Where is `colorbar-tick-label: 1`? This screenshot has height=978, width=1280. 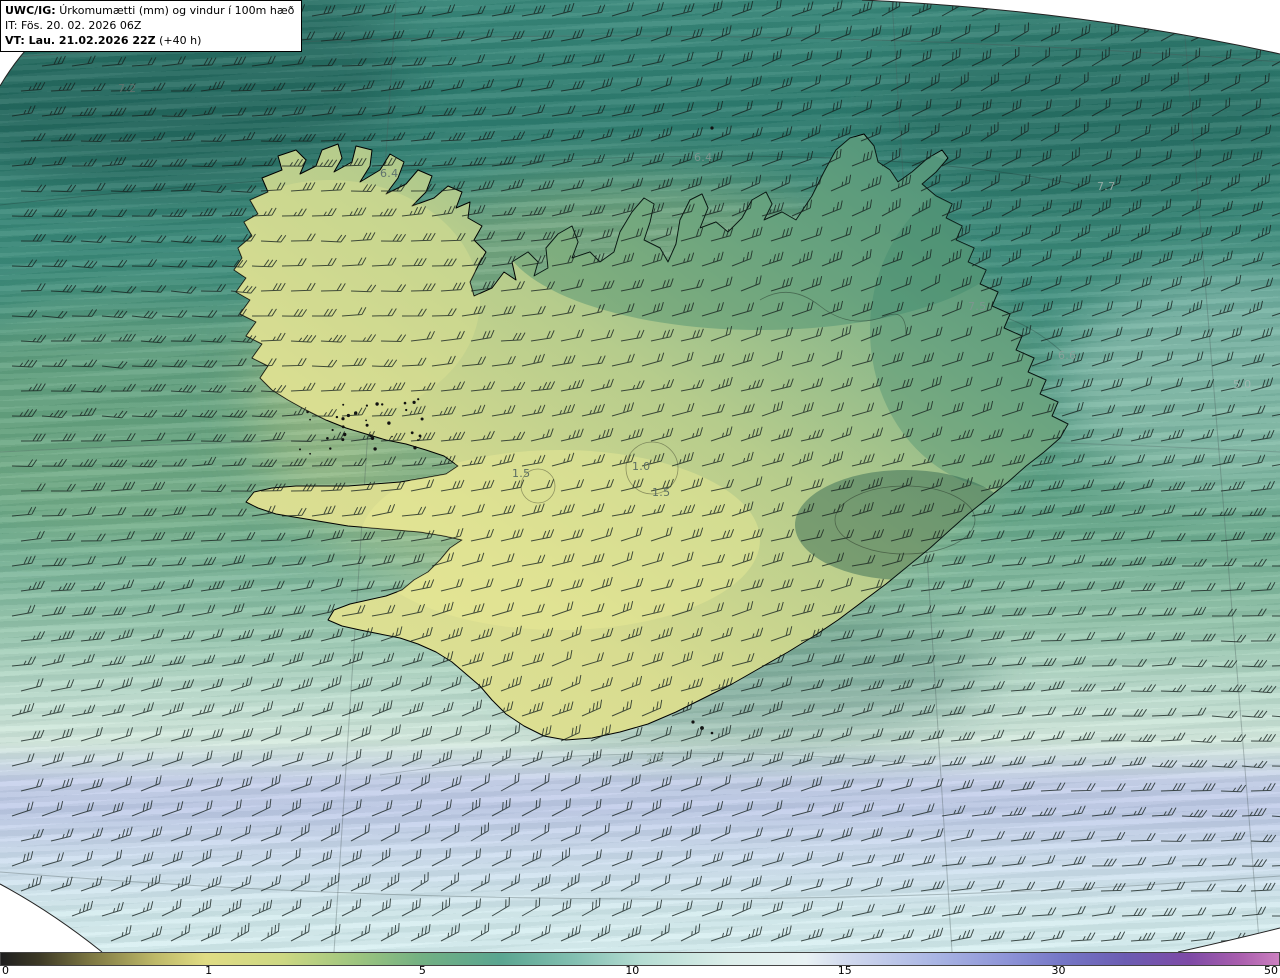
colorbar-tick-label: 1 is located at coordinates (209, 970).